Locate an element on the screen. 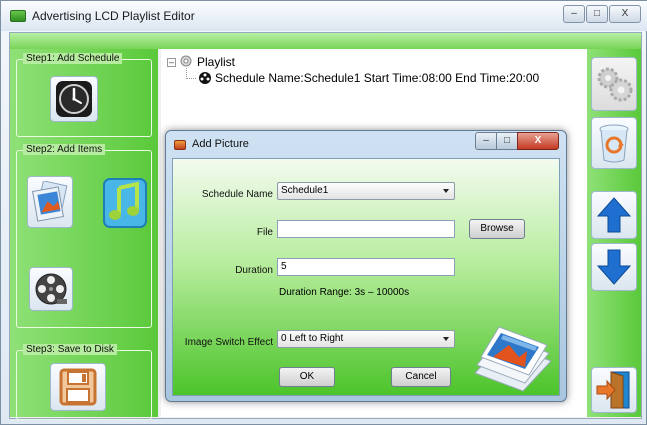 The height and width of the screenshot is (425, 647). move-down-button is located at coordinates (614, 267).